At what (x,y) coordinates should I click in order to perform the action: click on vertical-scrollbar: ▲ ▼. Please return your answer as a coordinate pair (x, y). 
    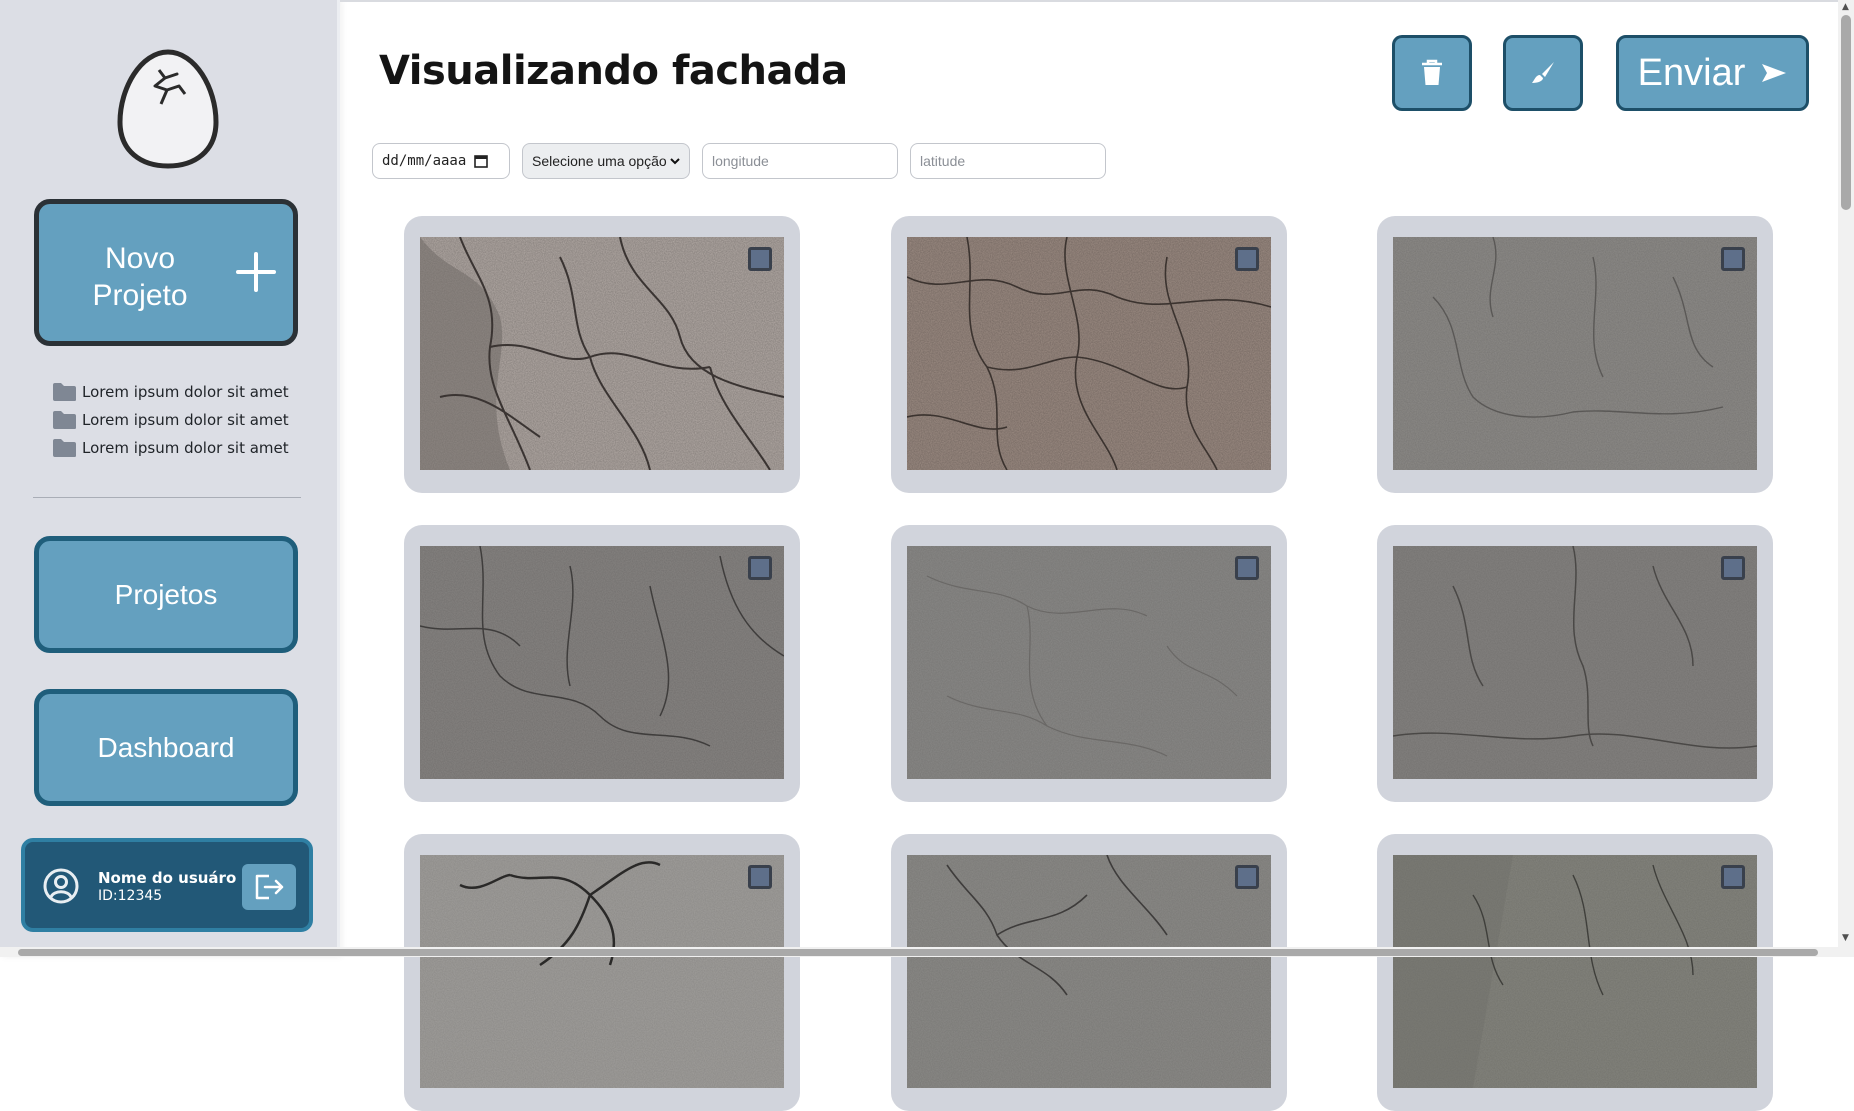
    Looking at the image, I should click on (1846, 478).